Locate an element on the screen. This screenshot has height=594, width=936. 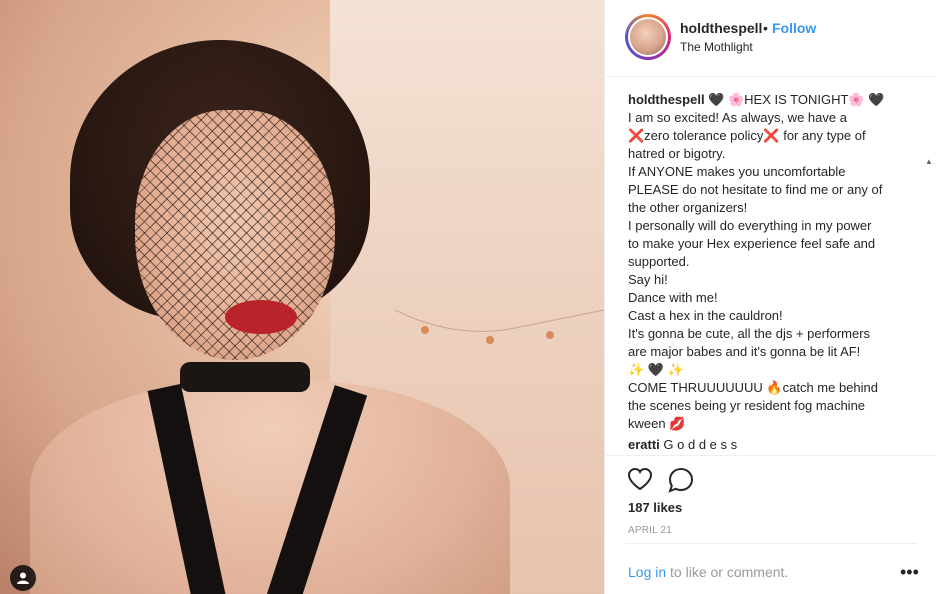
string-lights is located at coordinates (499, 326).